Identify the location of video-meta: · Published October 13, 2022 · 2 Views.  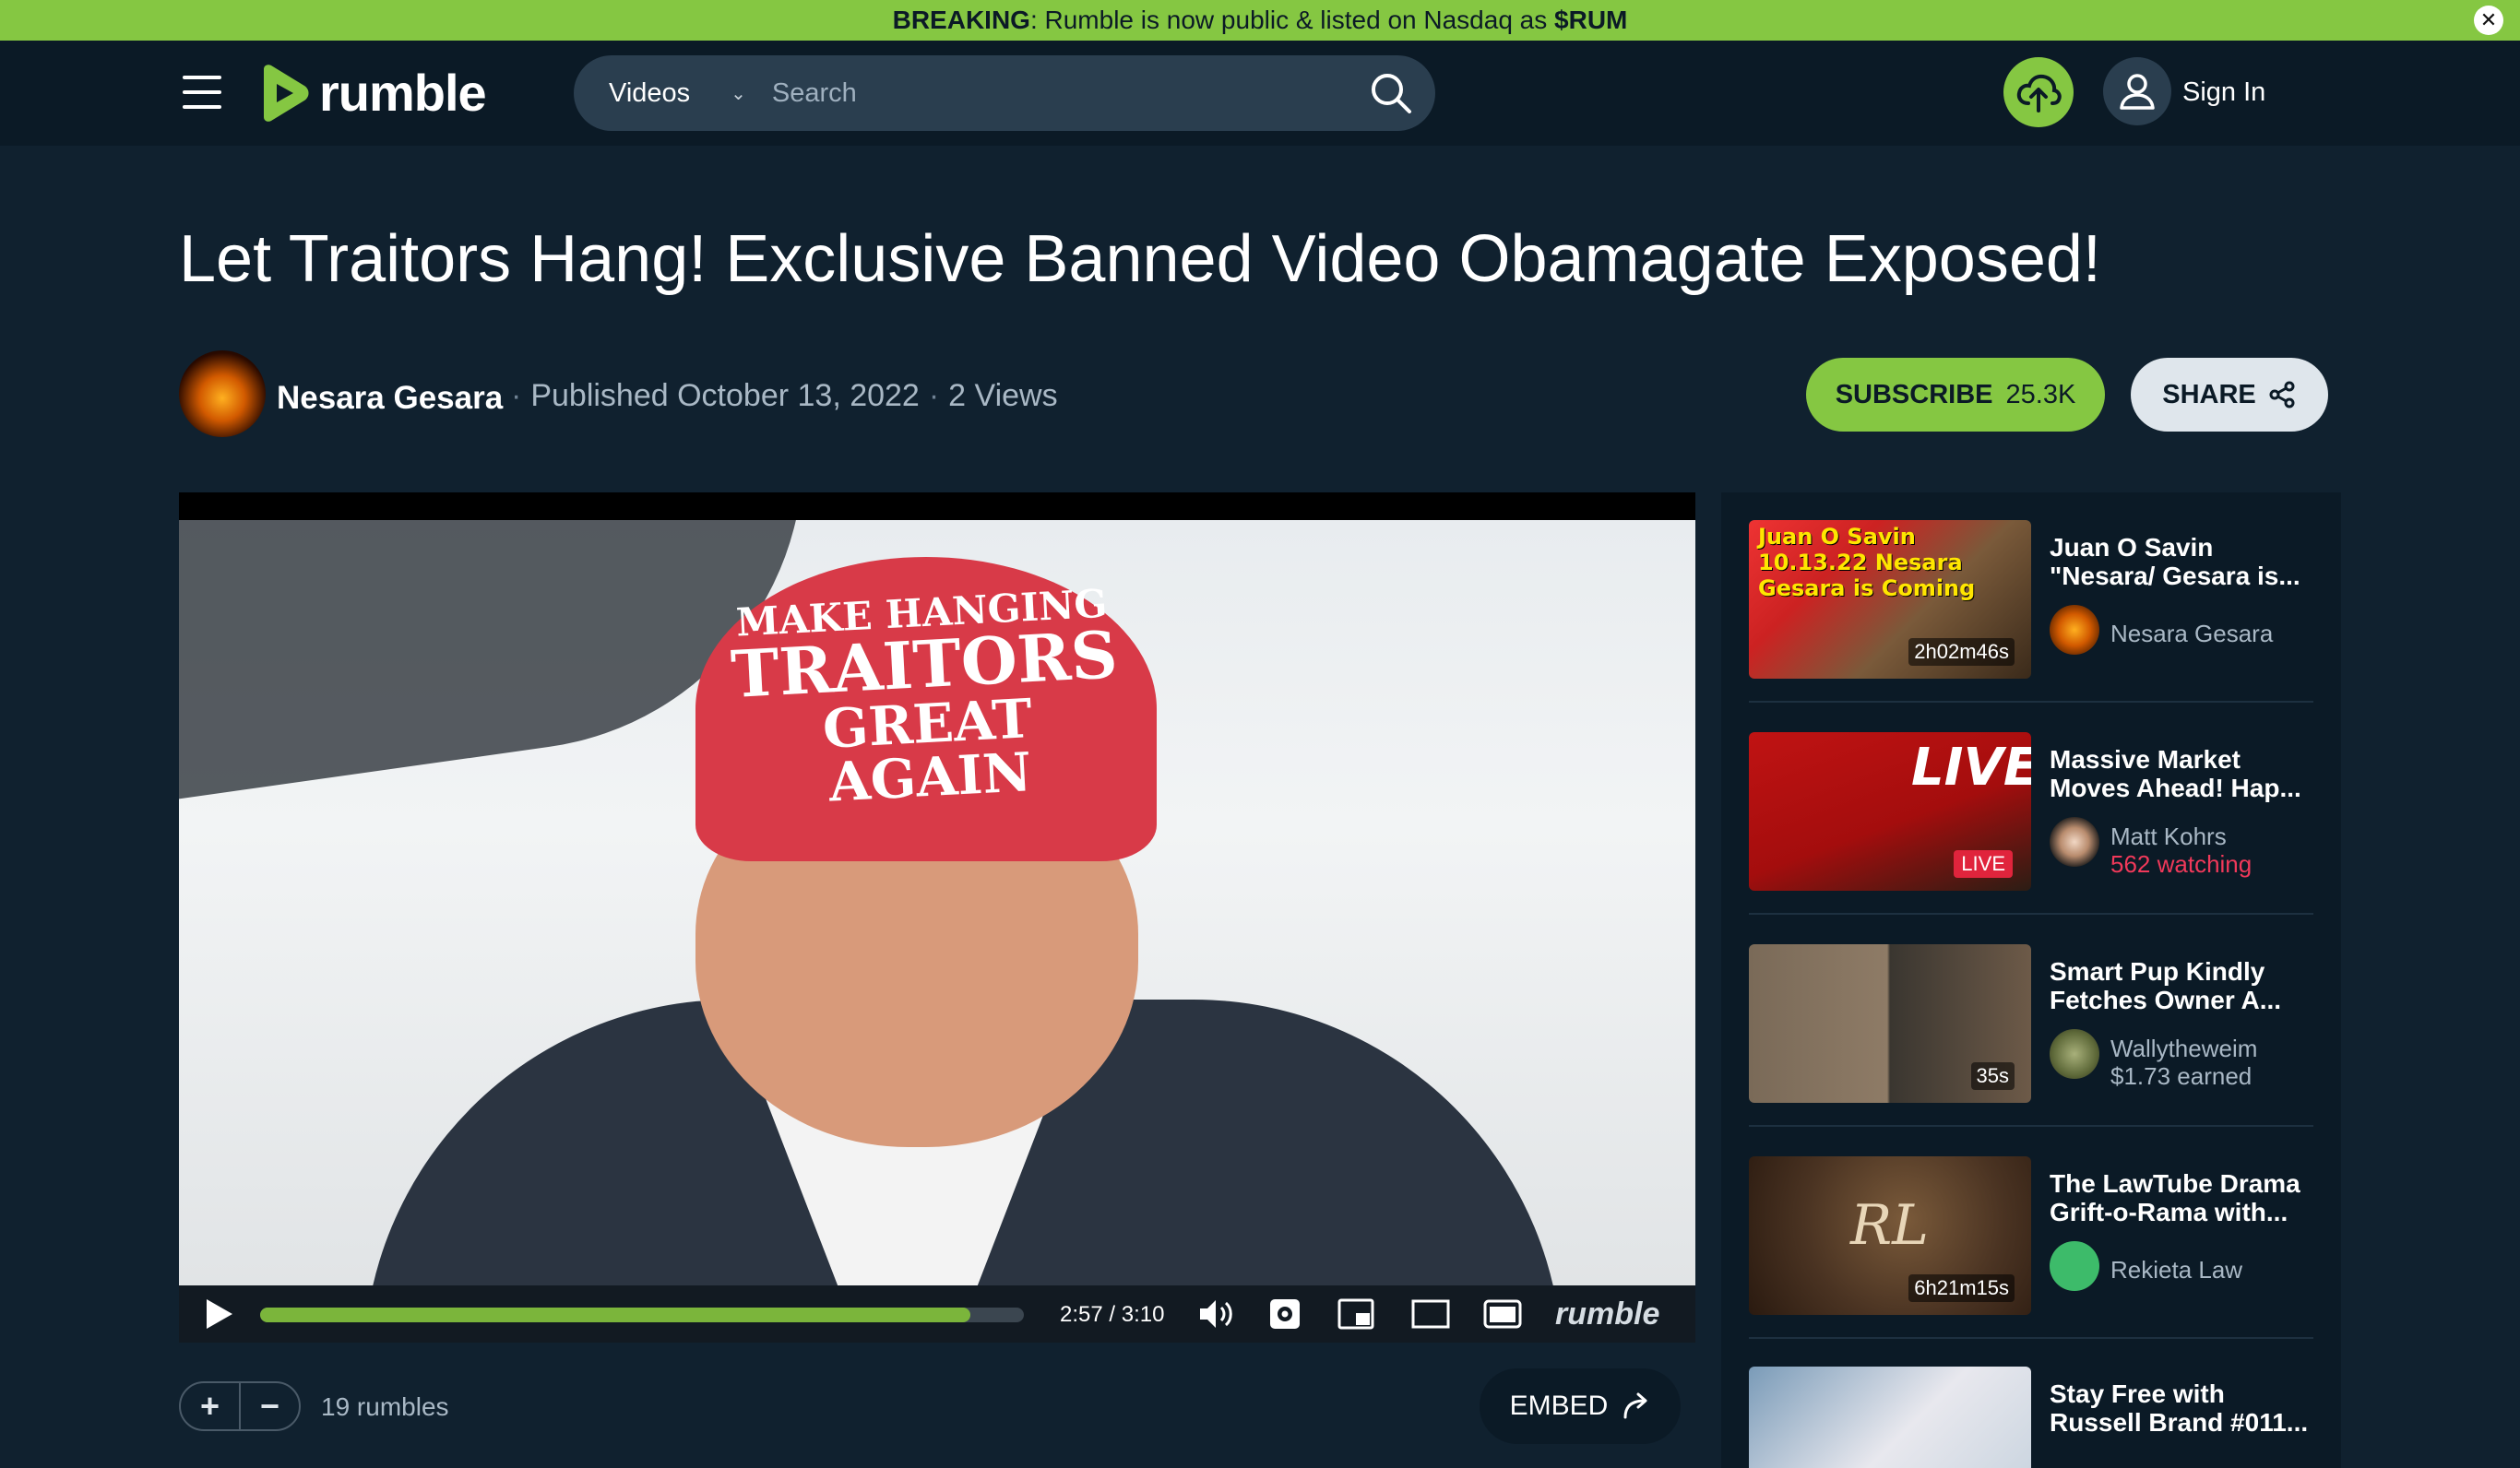
(784, 395).